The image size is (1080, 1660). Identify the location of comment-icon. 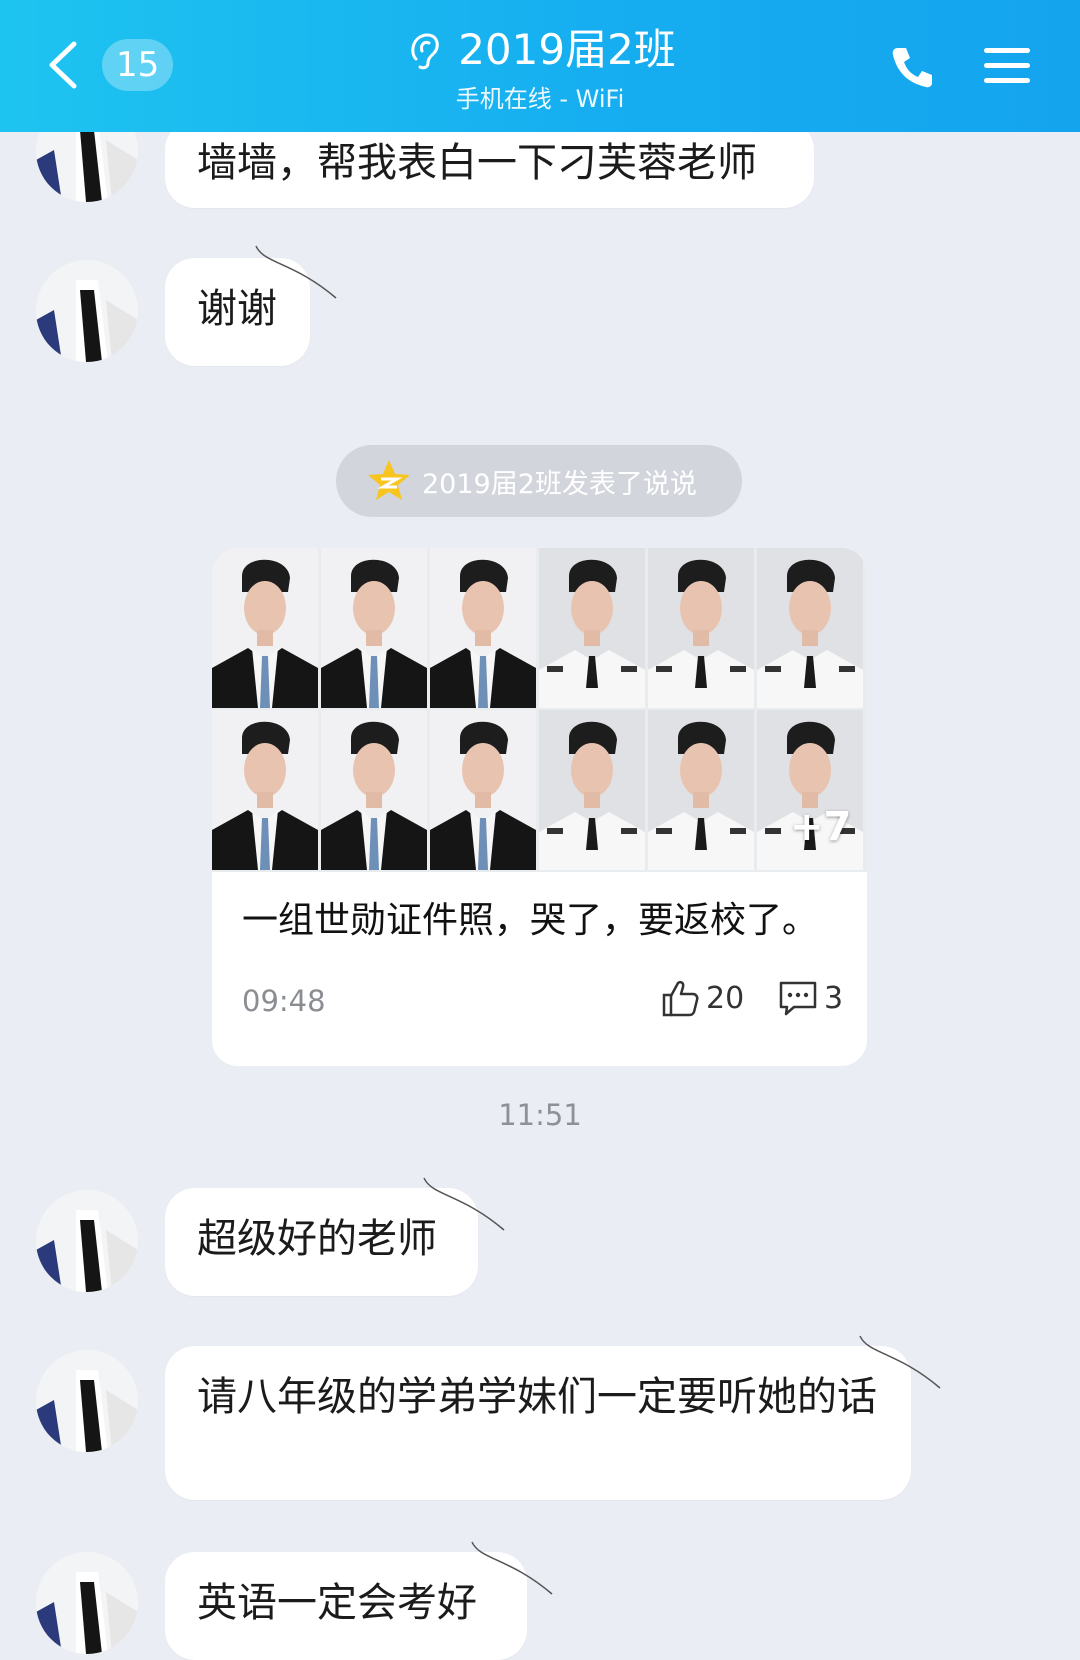
(798, 998).